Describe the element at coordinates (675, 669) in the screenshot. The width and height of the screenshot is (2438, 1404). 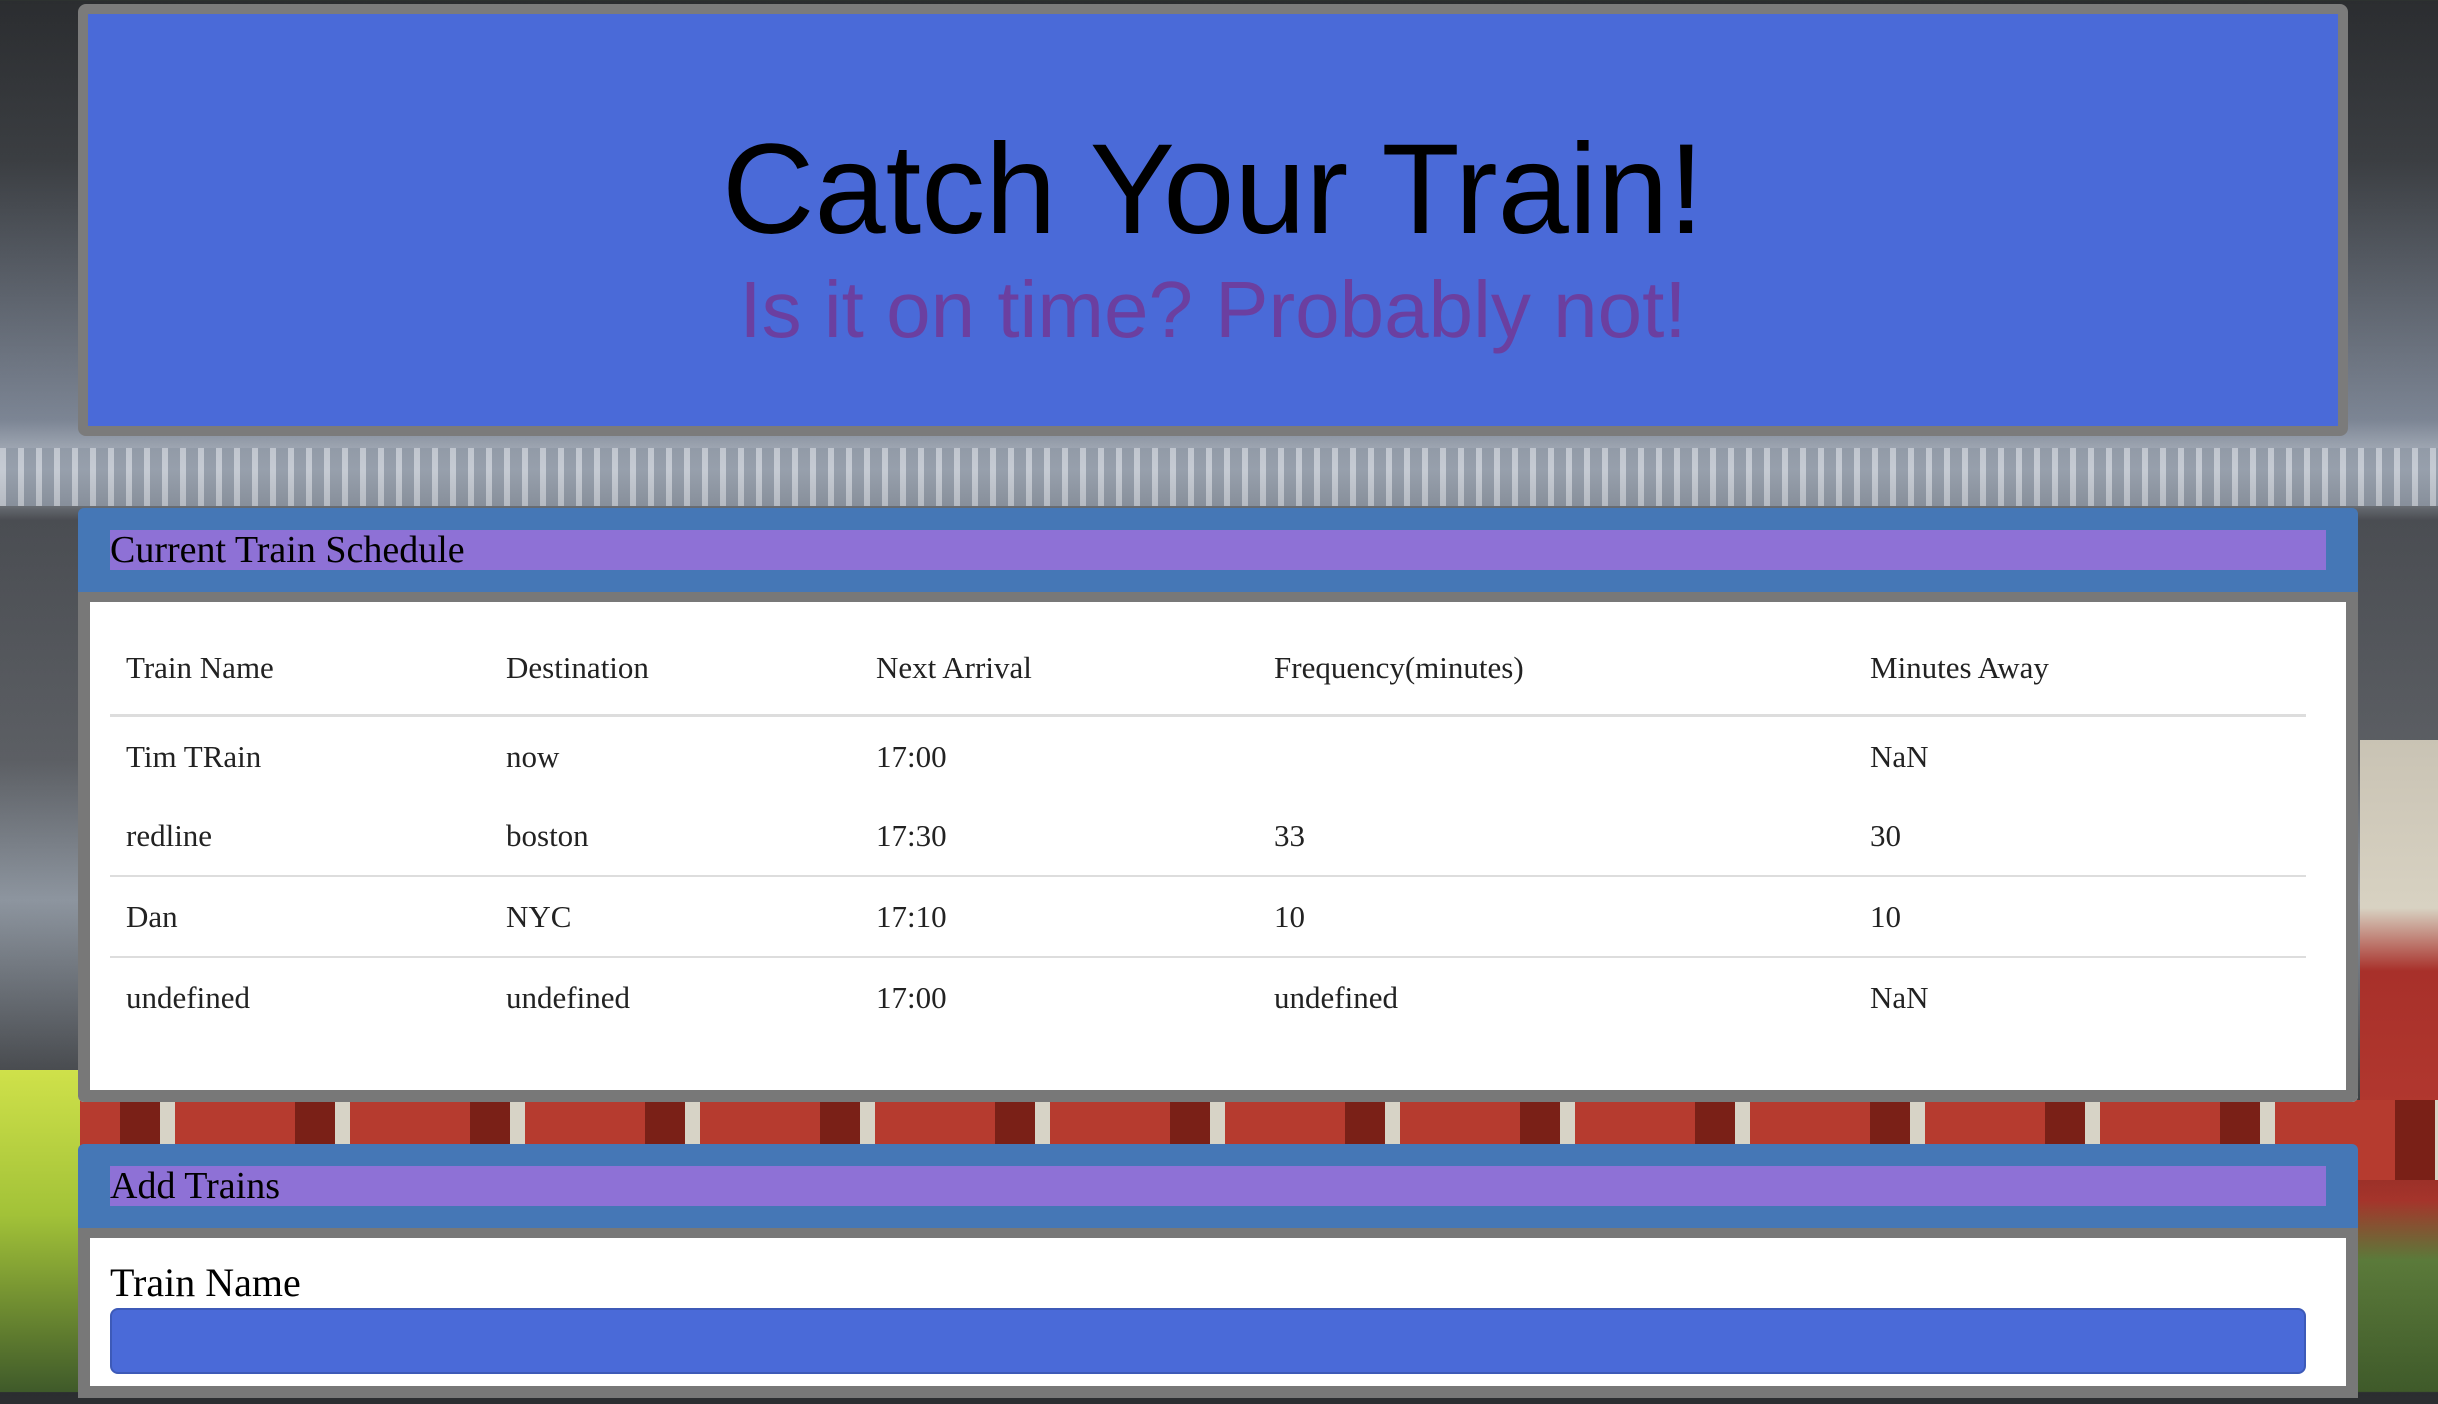
I see `column-header-destination: Destination` at that location.